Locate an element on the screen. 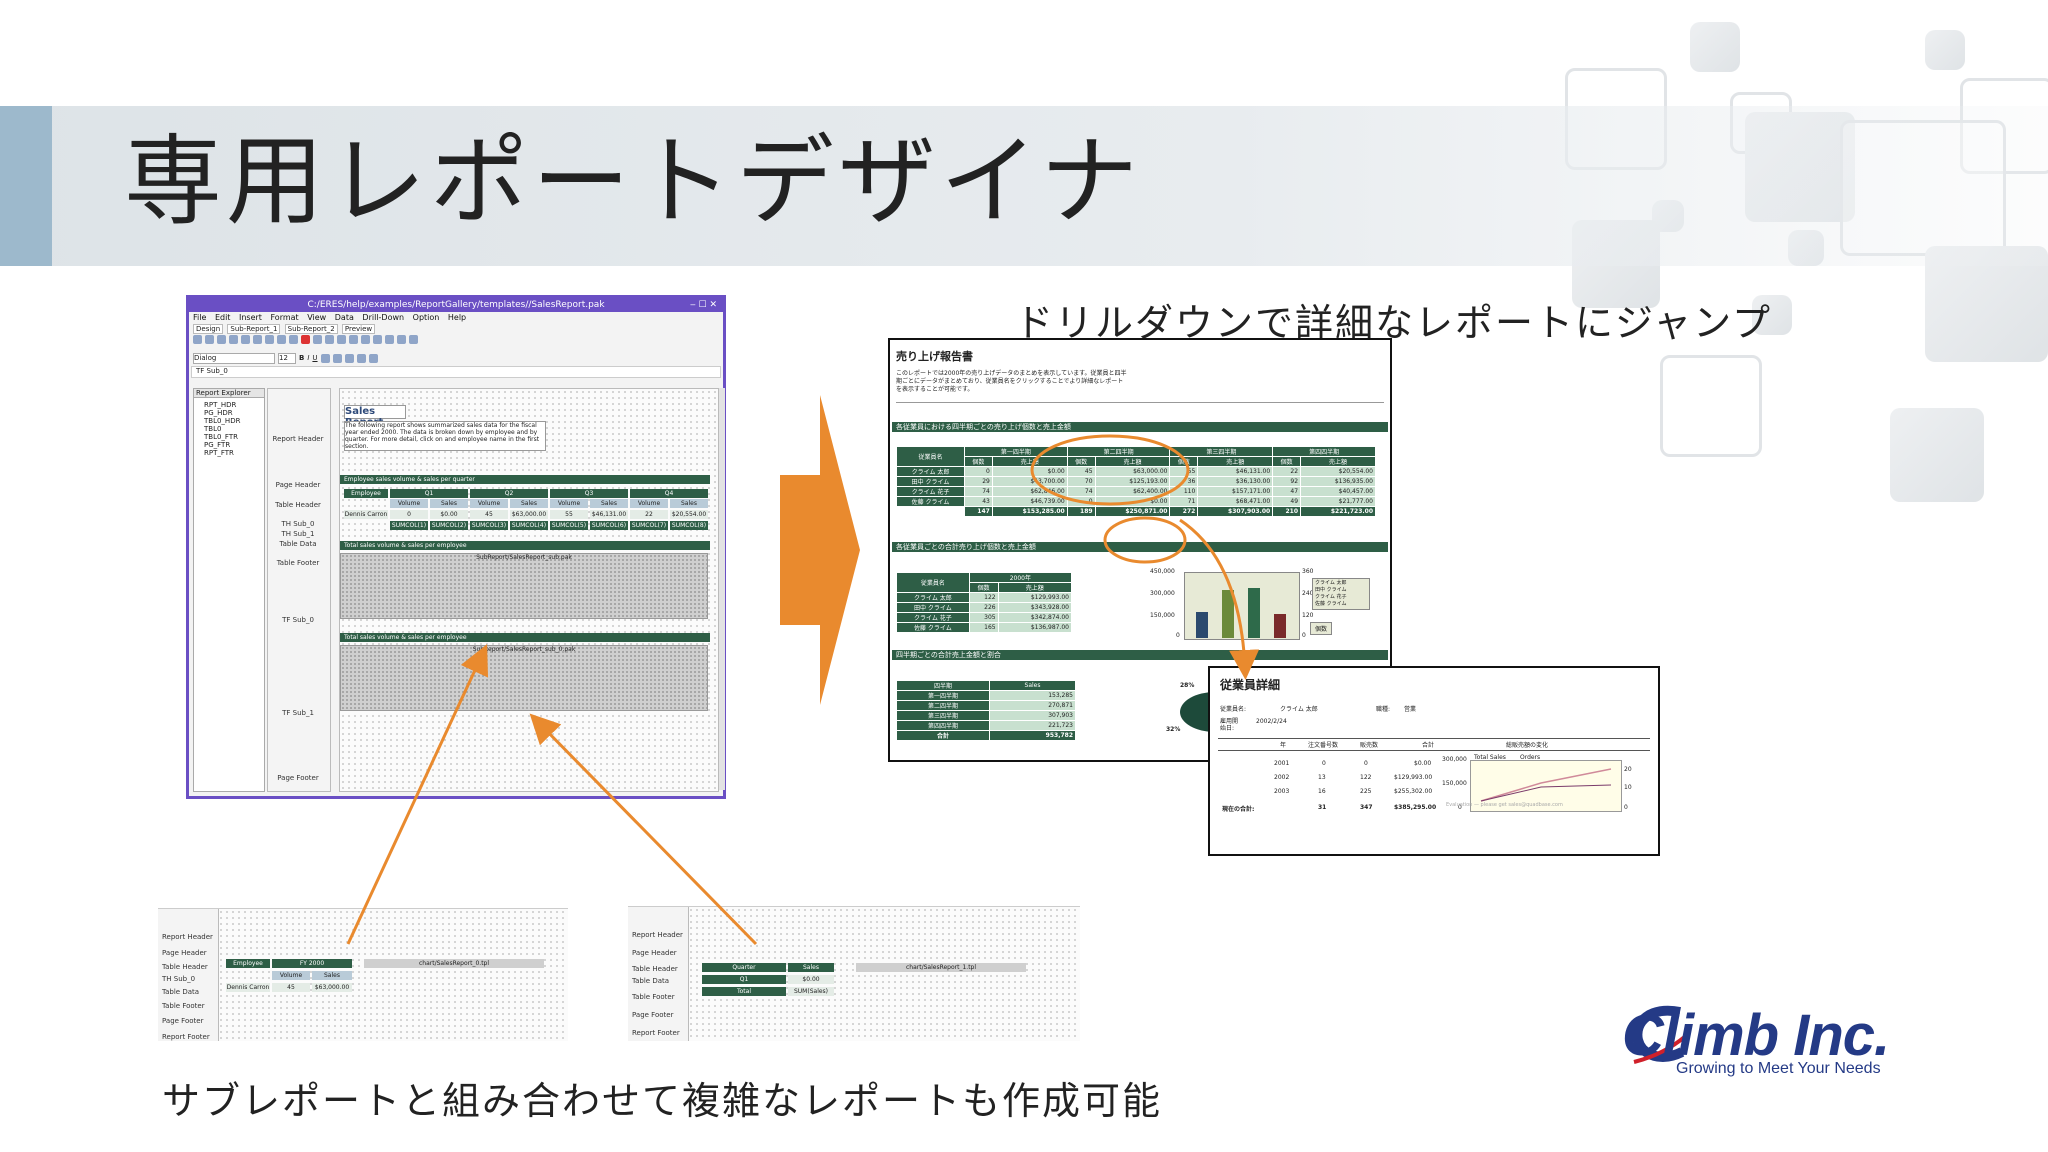  grid-icon is located at coordinates (413, 339).